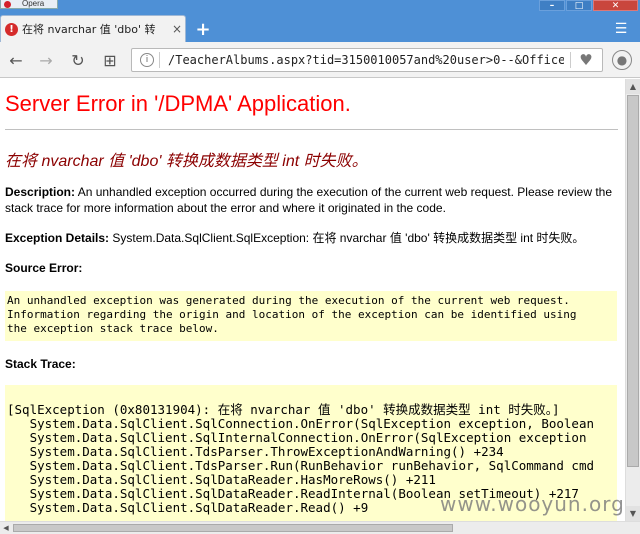 Image resolution: width=640 pixels, height=534 pixels. I want to click on horizontal-scroll-thumb, so click(233, 528).